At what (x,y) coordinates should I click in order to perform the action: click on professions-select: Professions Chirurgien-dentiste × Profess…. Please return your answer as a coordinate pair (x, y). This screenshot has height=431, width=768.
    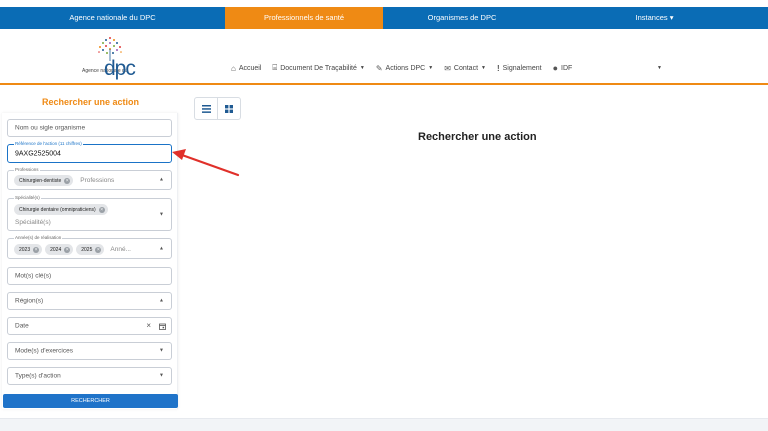
    Looking at the image, I should click on (89, 178).